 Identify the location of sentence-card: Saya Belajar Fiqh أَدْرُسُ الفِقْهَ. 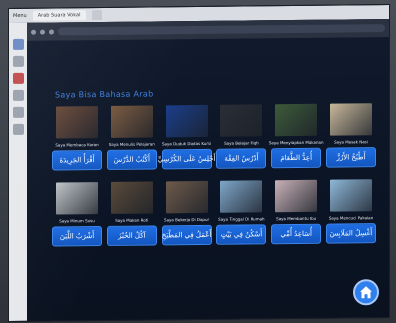
(241, 136).